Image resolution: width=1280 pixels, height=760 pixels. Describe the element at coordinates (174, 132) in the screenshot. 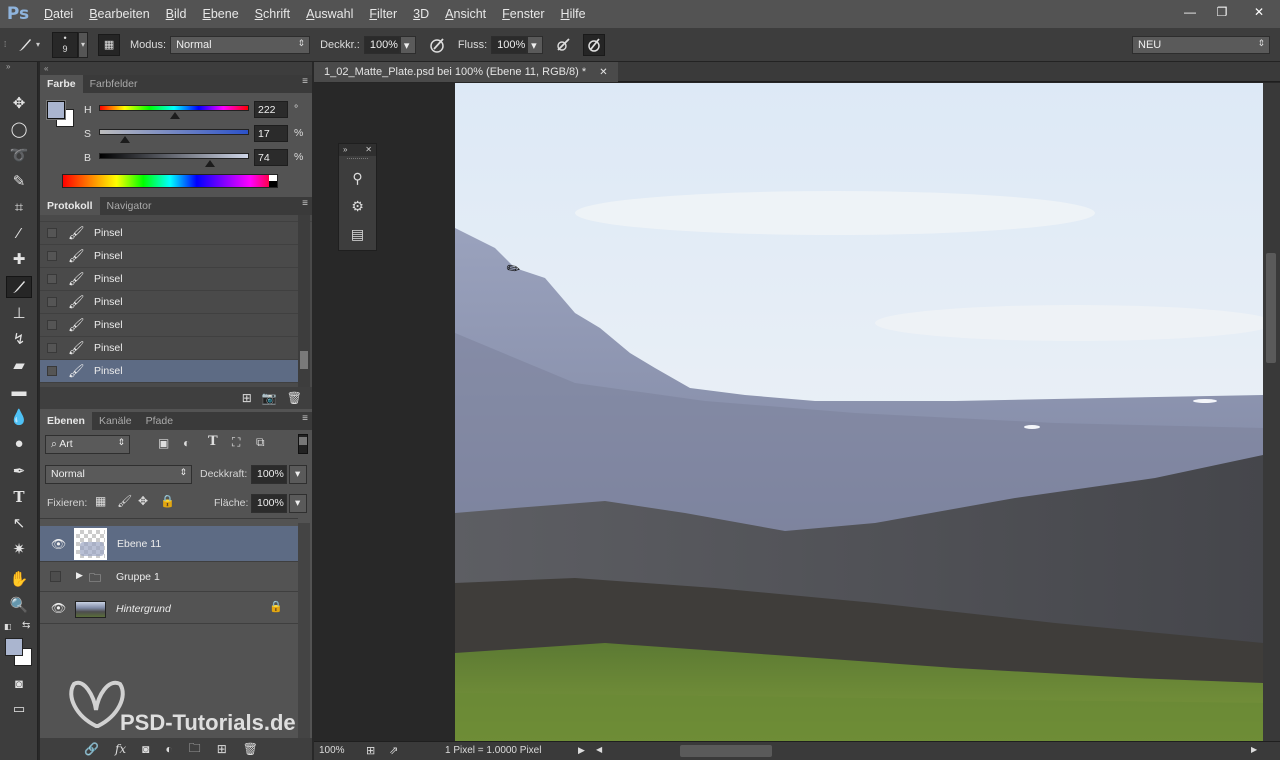

I see `saturation-track` at that location.